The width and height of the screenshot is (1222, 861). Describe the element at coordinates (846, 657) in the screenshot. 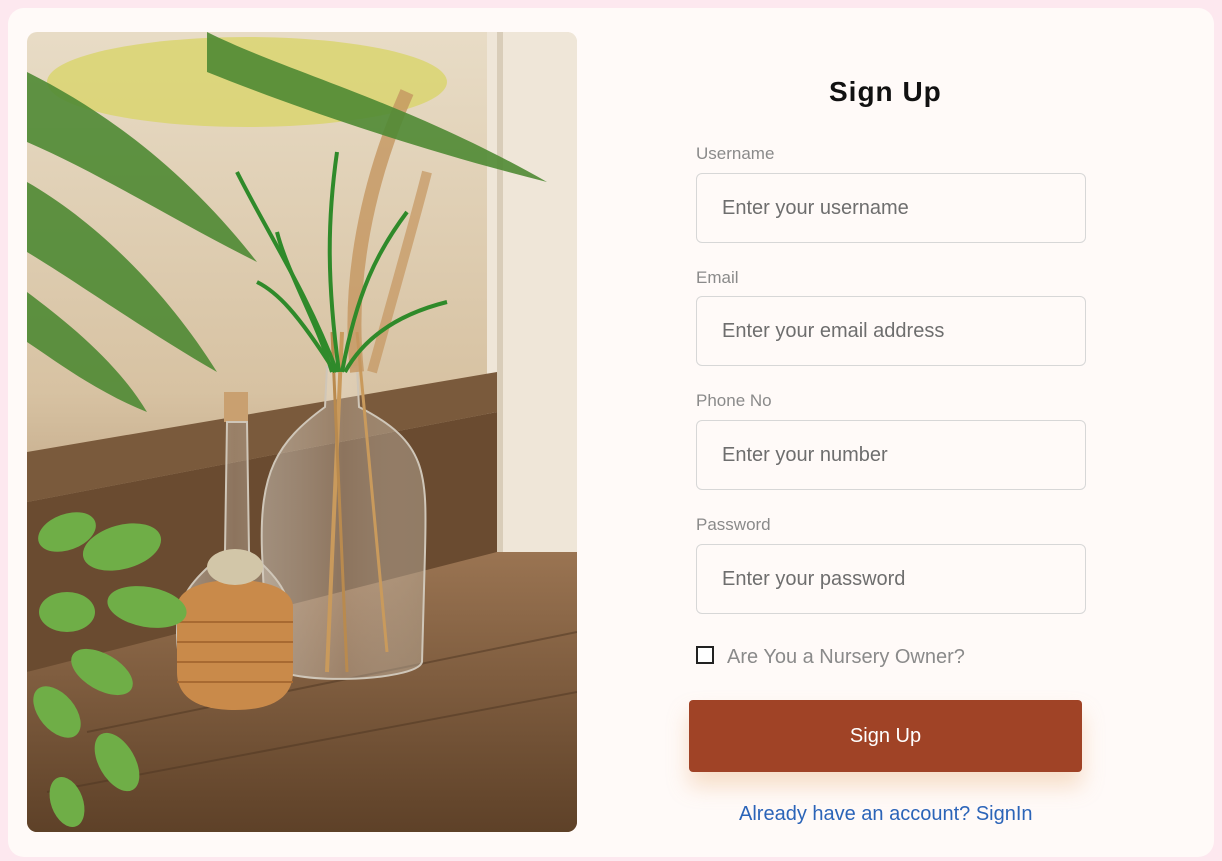

I see `nursery-owner-label: Are You a Nursery Owner?` at that location.